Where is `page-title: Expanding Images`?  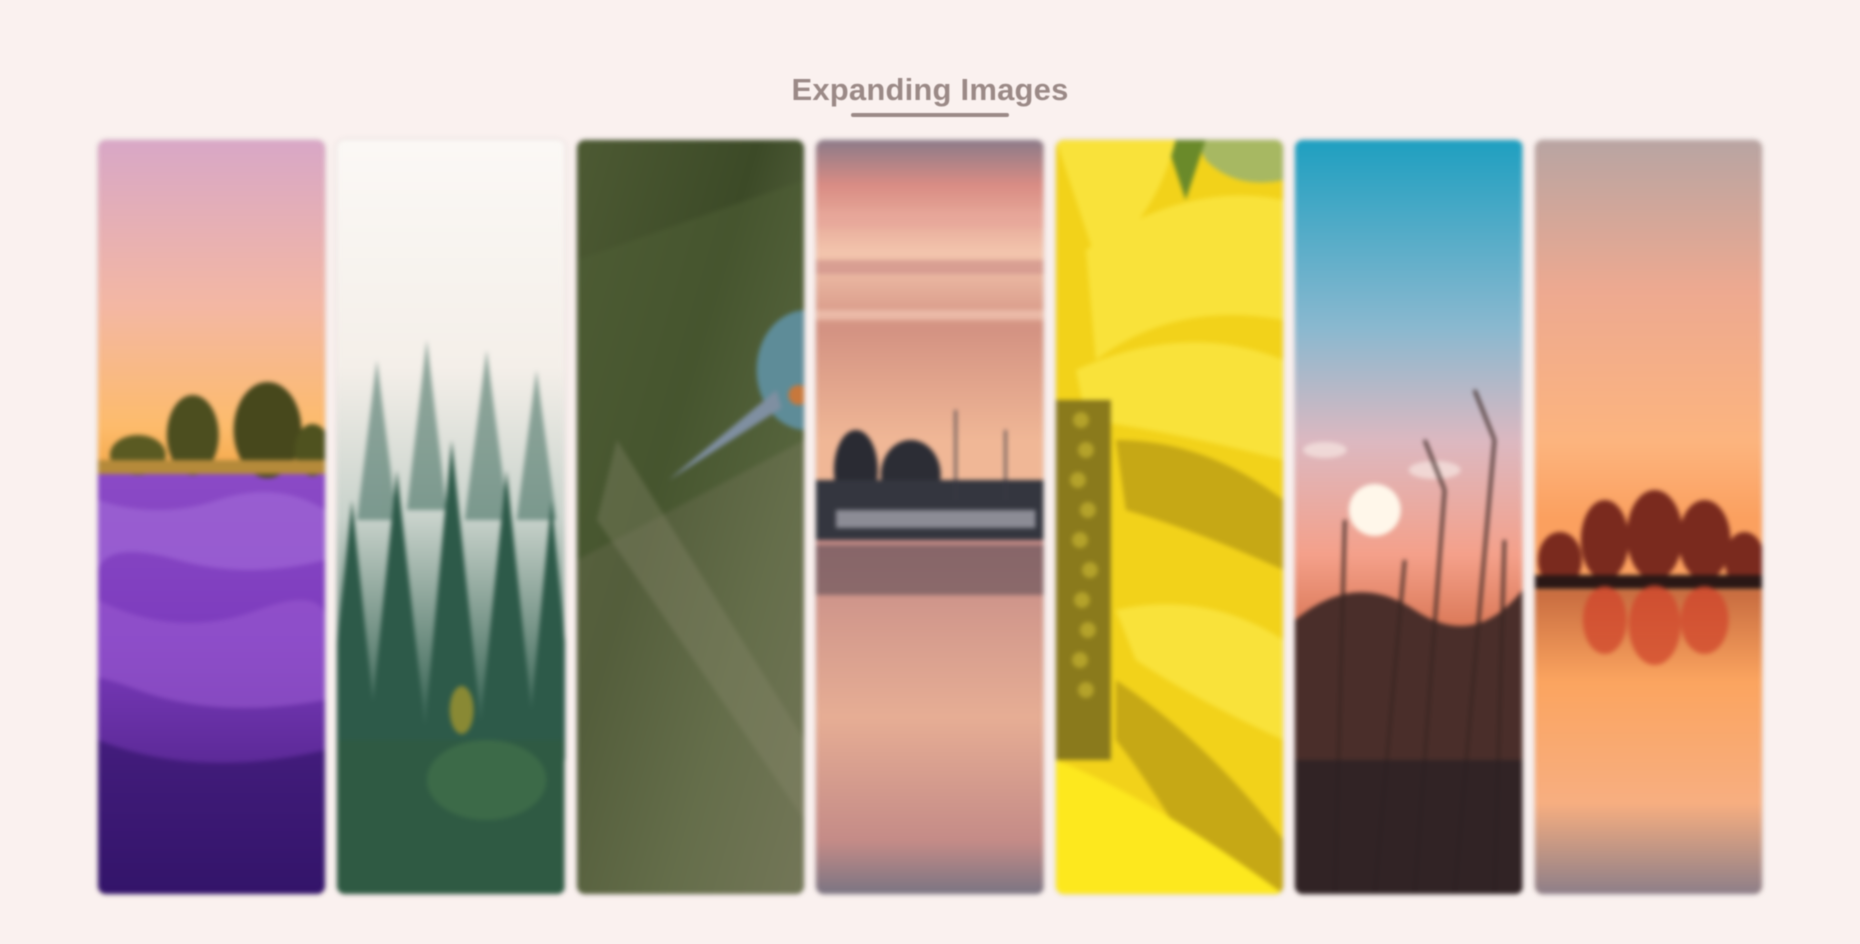 page-title: Expanding Images is located at coordinates (930, 89).